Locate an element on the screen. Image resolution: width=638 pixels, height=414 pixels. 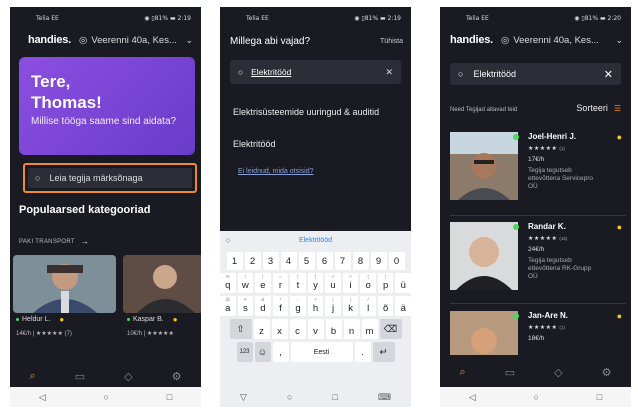
key-v: v is located at coordinates (315, 329).